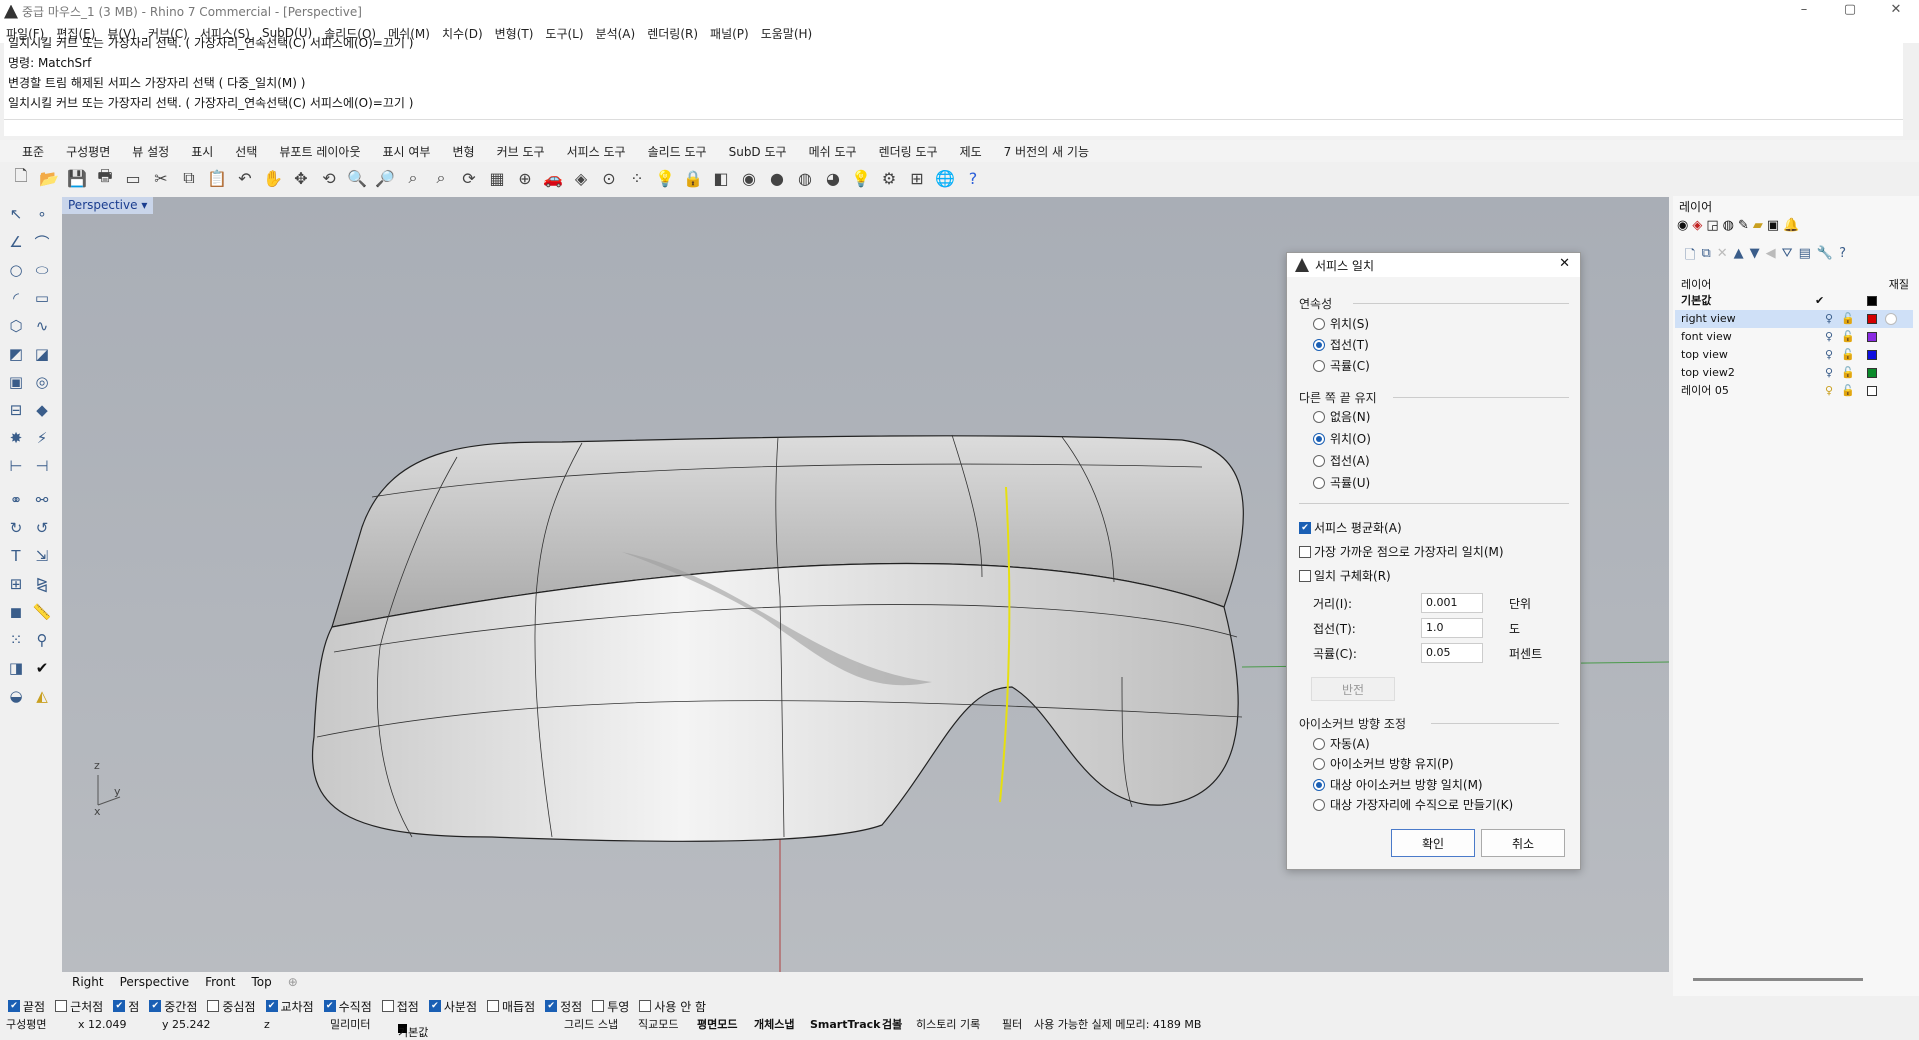  Describe the element at coordinates (42, 298) in the screenshot. I see `rectangle-icon: ▭` at that location.